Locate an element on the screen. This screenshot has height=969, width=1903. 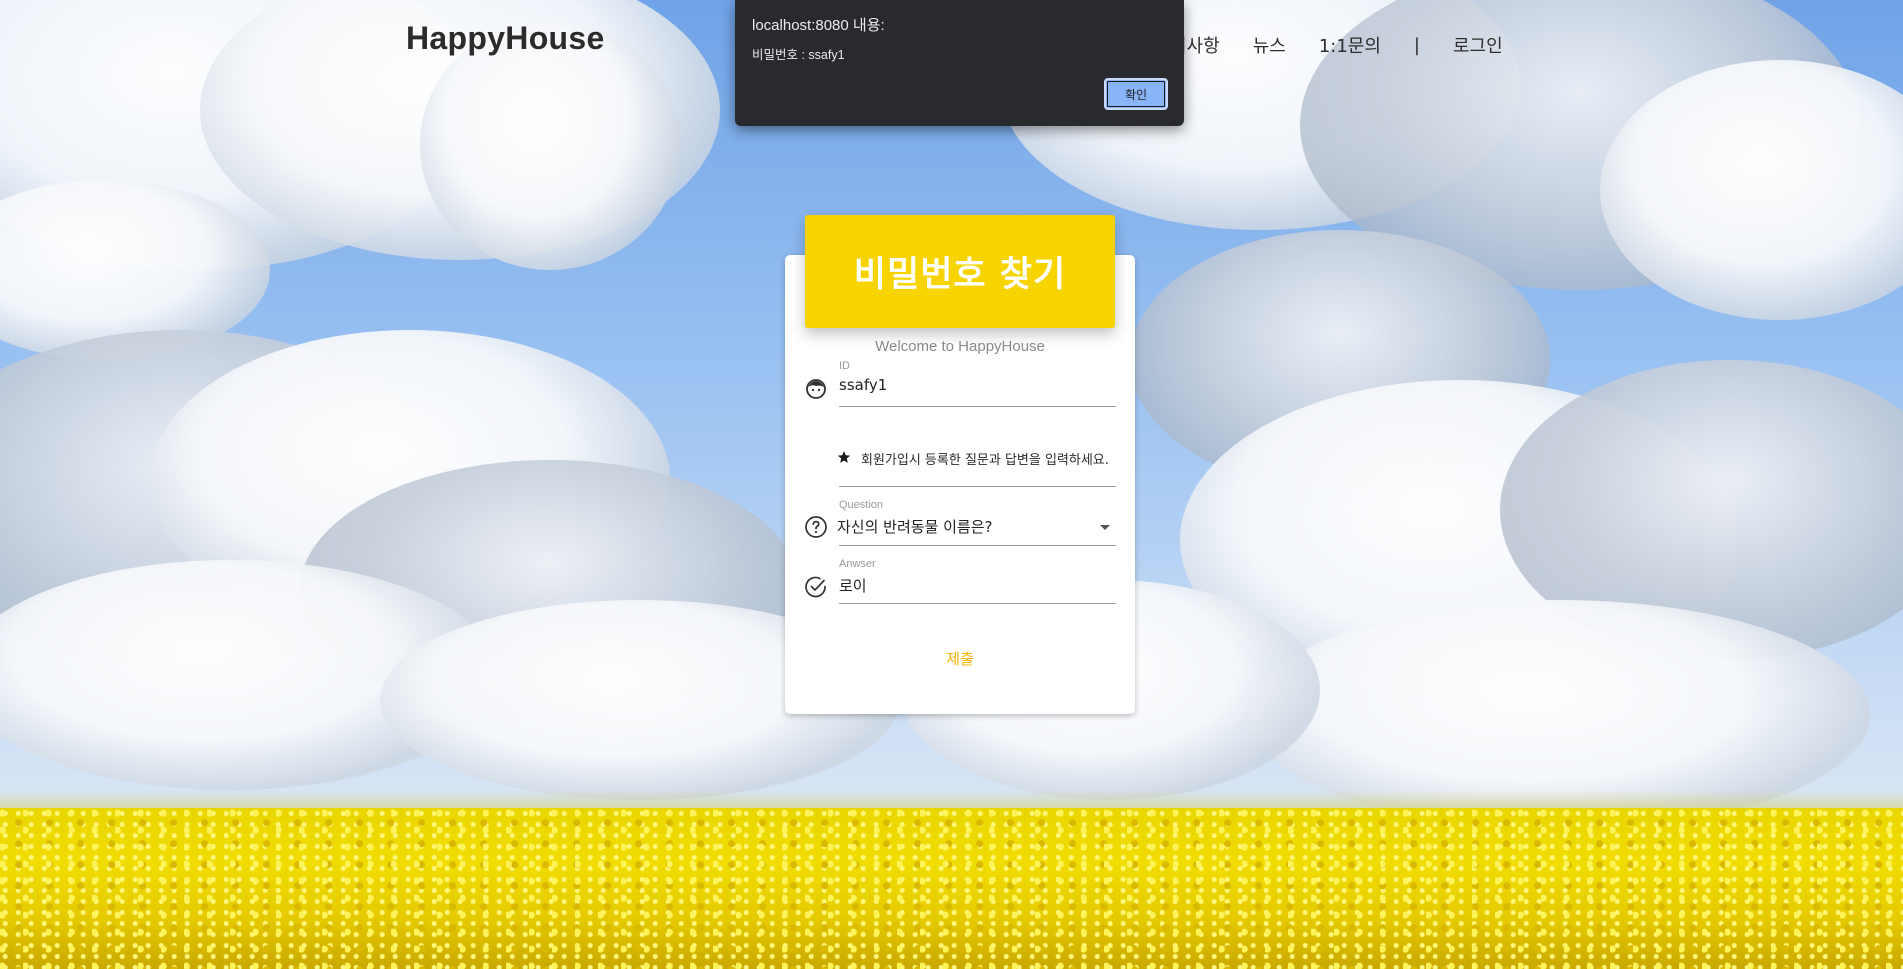
check-circle-icon is located at coordinates (816, 587).